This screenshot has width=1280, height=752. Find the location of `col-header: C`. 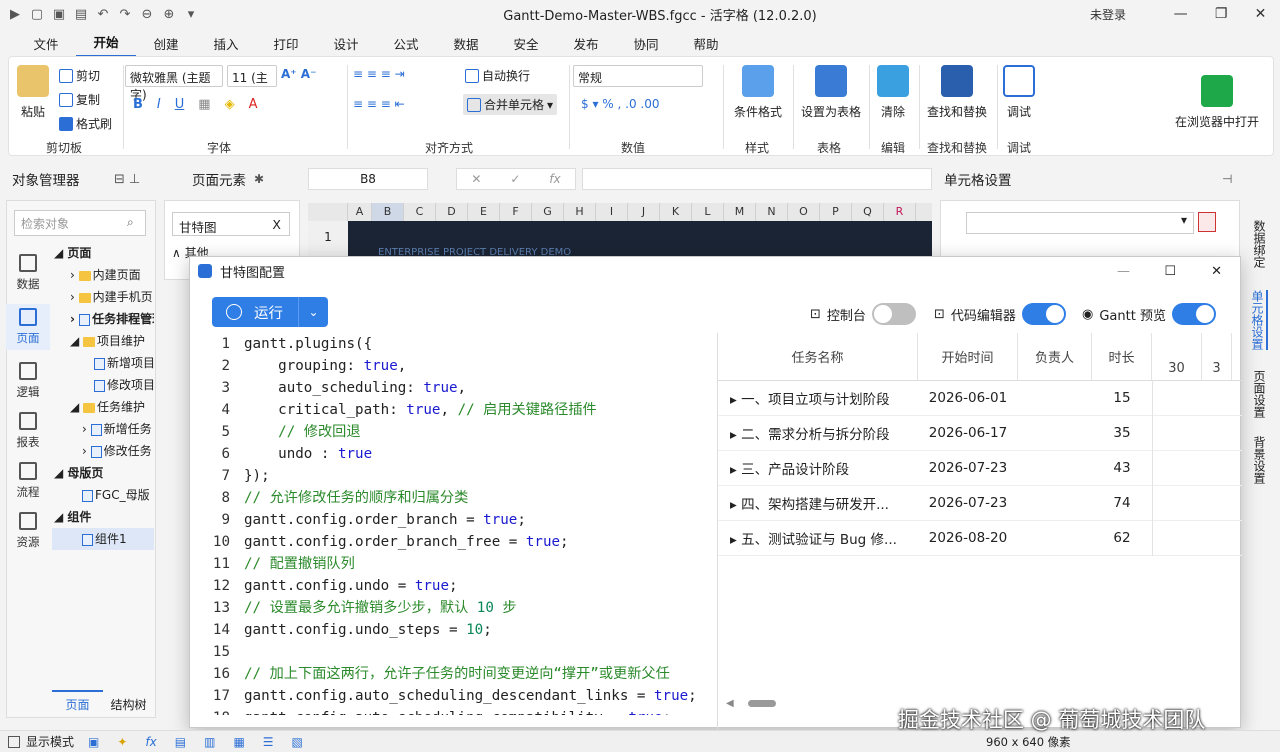

col-header: C is located at coordinates (420, 212).